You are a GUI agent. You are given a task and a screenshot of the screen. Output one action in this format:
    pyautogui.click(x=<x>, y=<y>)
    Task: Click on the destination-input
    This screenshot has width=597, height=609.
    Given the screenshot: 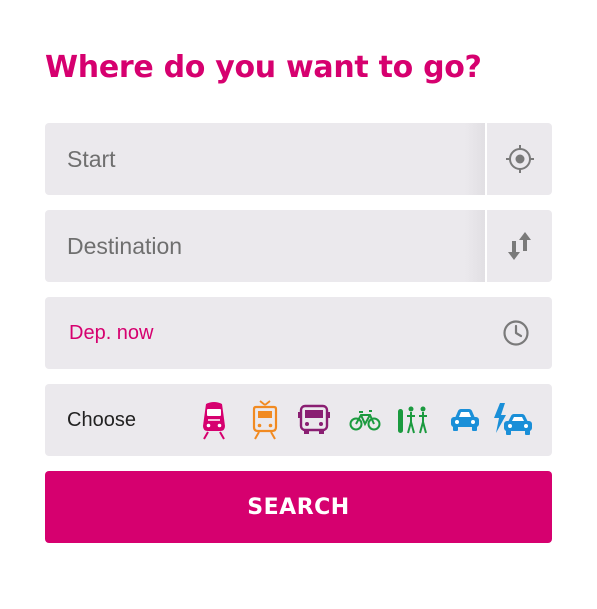 What is the action you would take?
    pyautogui.click(x=255, y=246)
    